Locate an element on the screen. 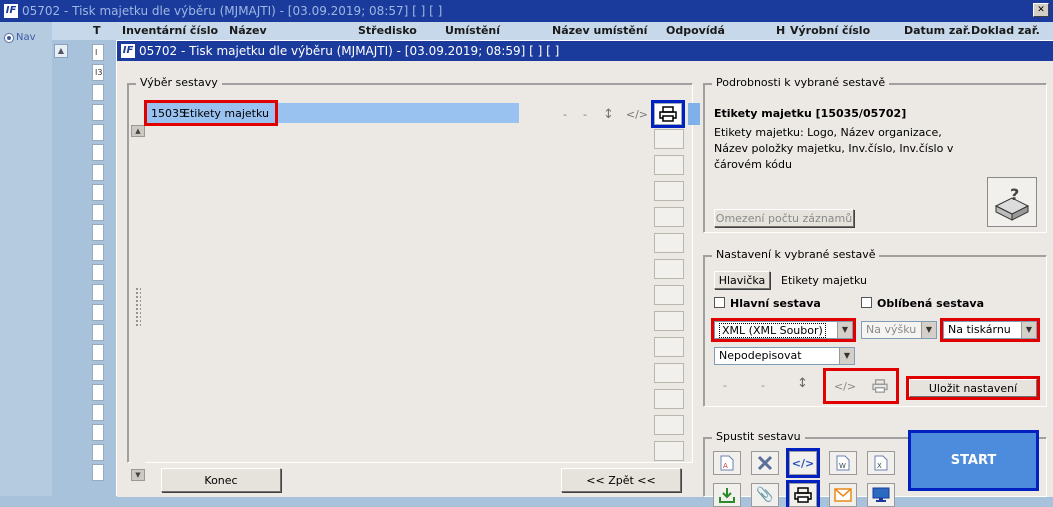 This screenshot has width=1053, height=507. signature-select: Nepodepisovat ▼ is located at coordinates (784, 356).